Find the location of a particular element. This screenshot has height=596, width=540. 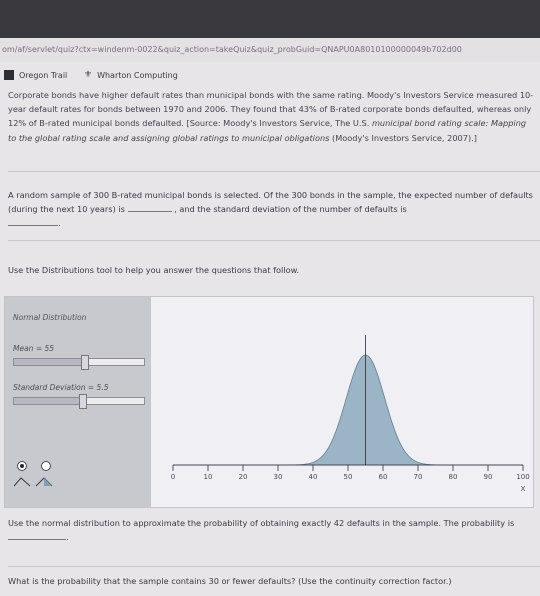

sd-label: Standard Deviation = 5.5 is located at coordinates (61, 387).